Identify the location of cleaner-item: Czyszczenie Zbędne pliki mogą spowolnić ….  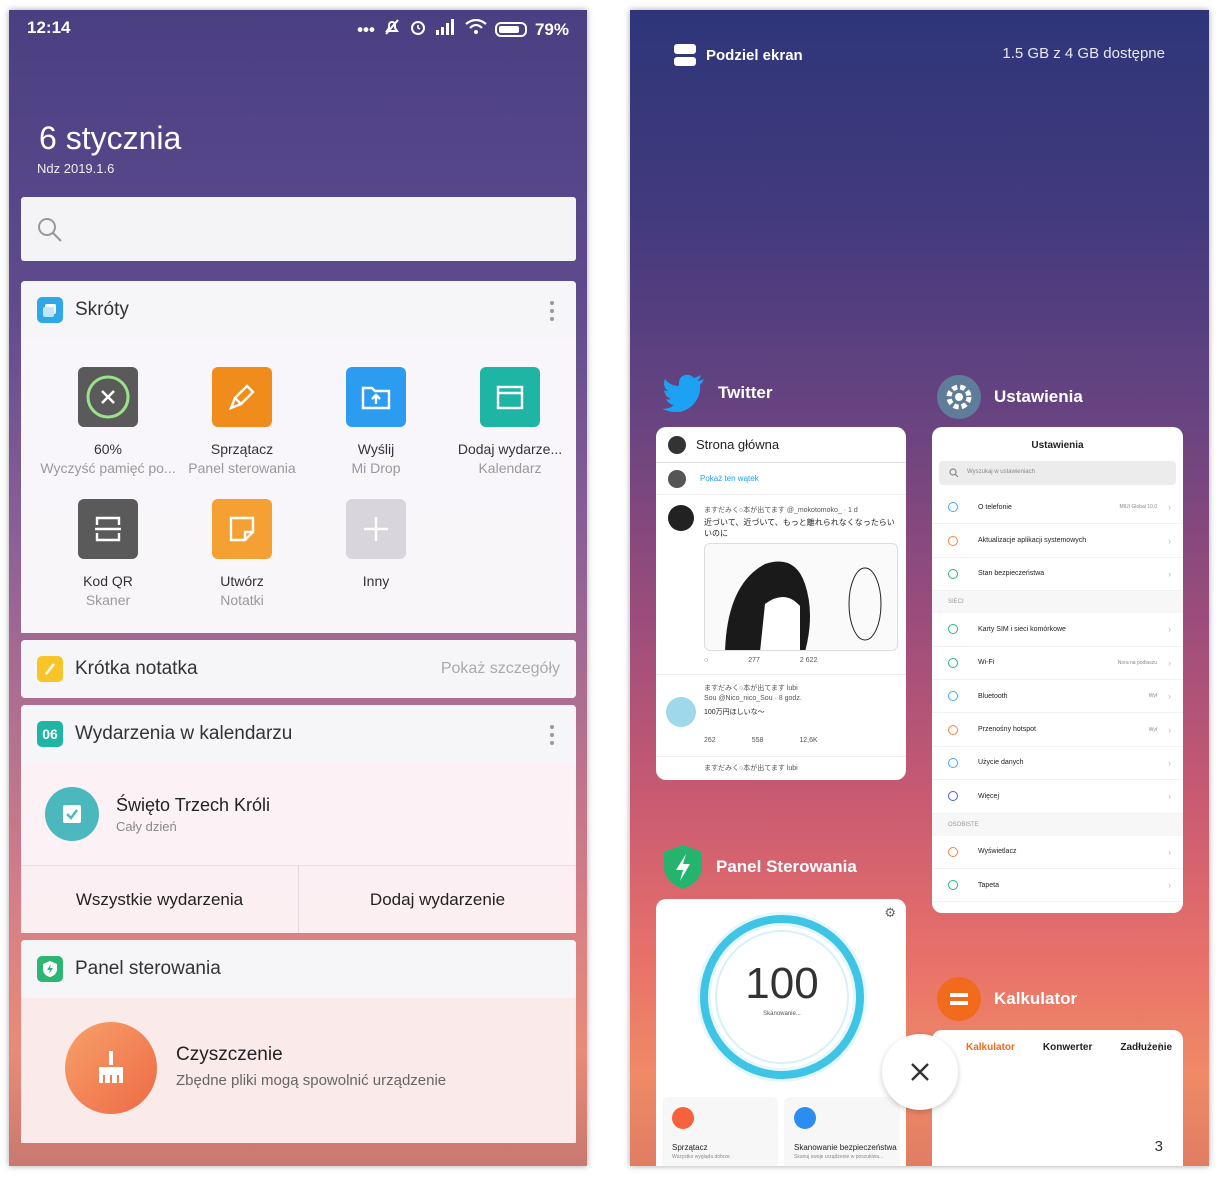
(298, 1070).